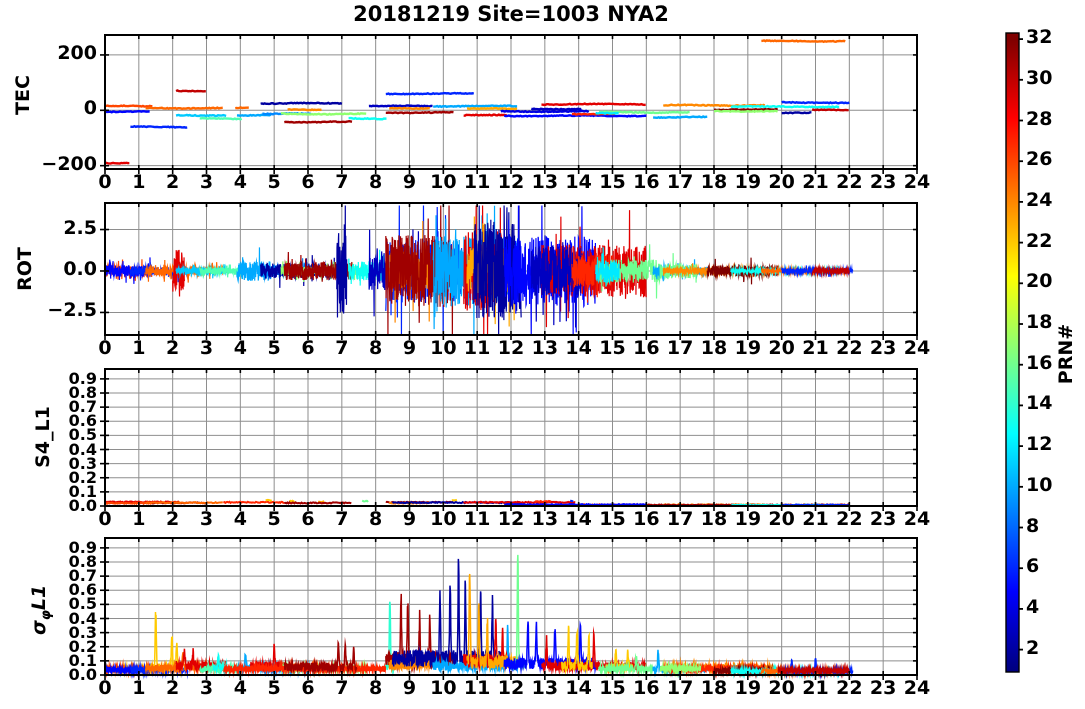 This screenshot has width=1085, height=709. I want to click on tick-label: −2.5, so click(72, 310).